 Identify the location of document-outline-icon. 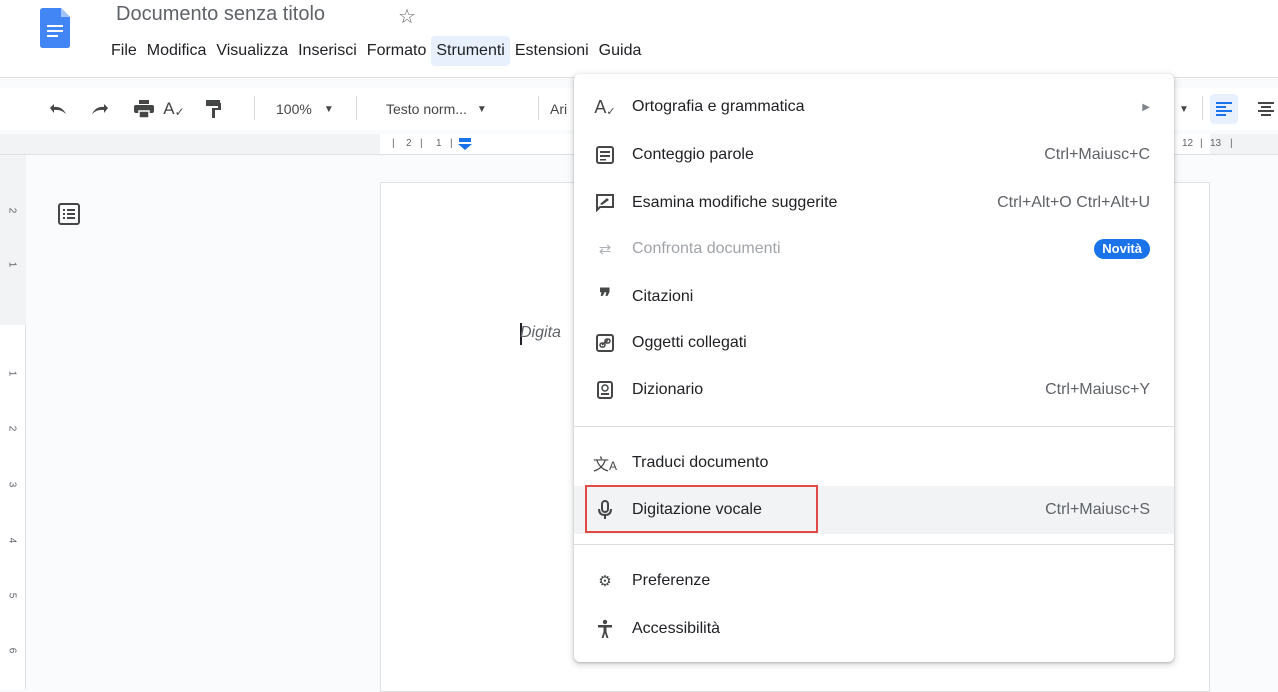
(69, 216).